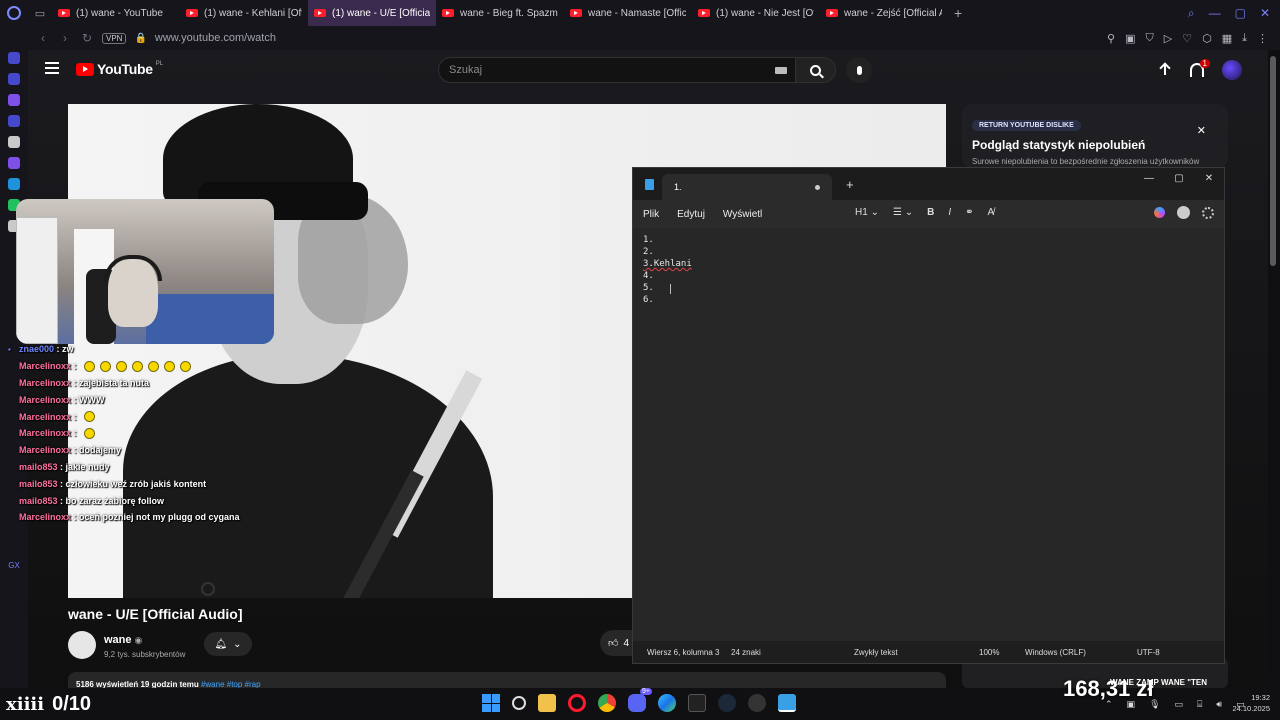  Describe the element at coordinates (519, 703) in the screenshot. I see `taskbar-search-icon` at that location.